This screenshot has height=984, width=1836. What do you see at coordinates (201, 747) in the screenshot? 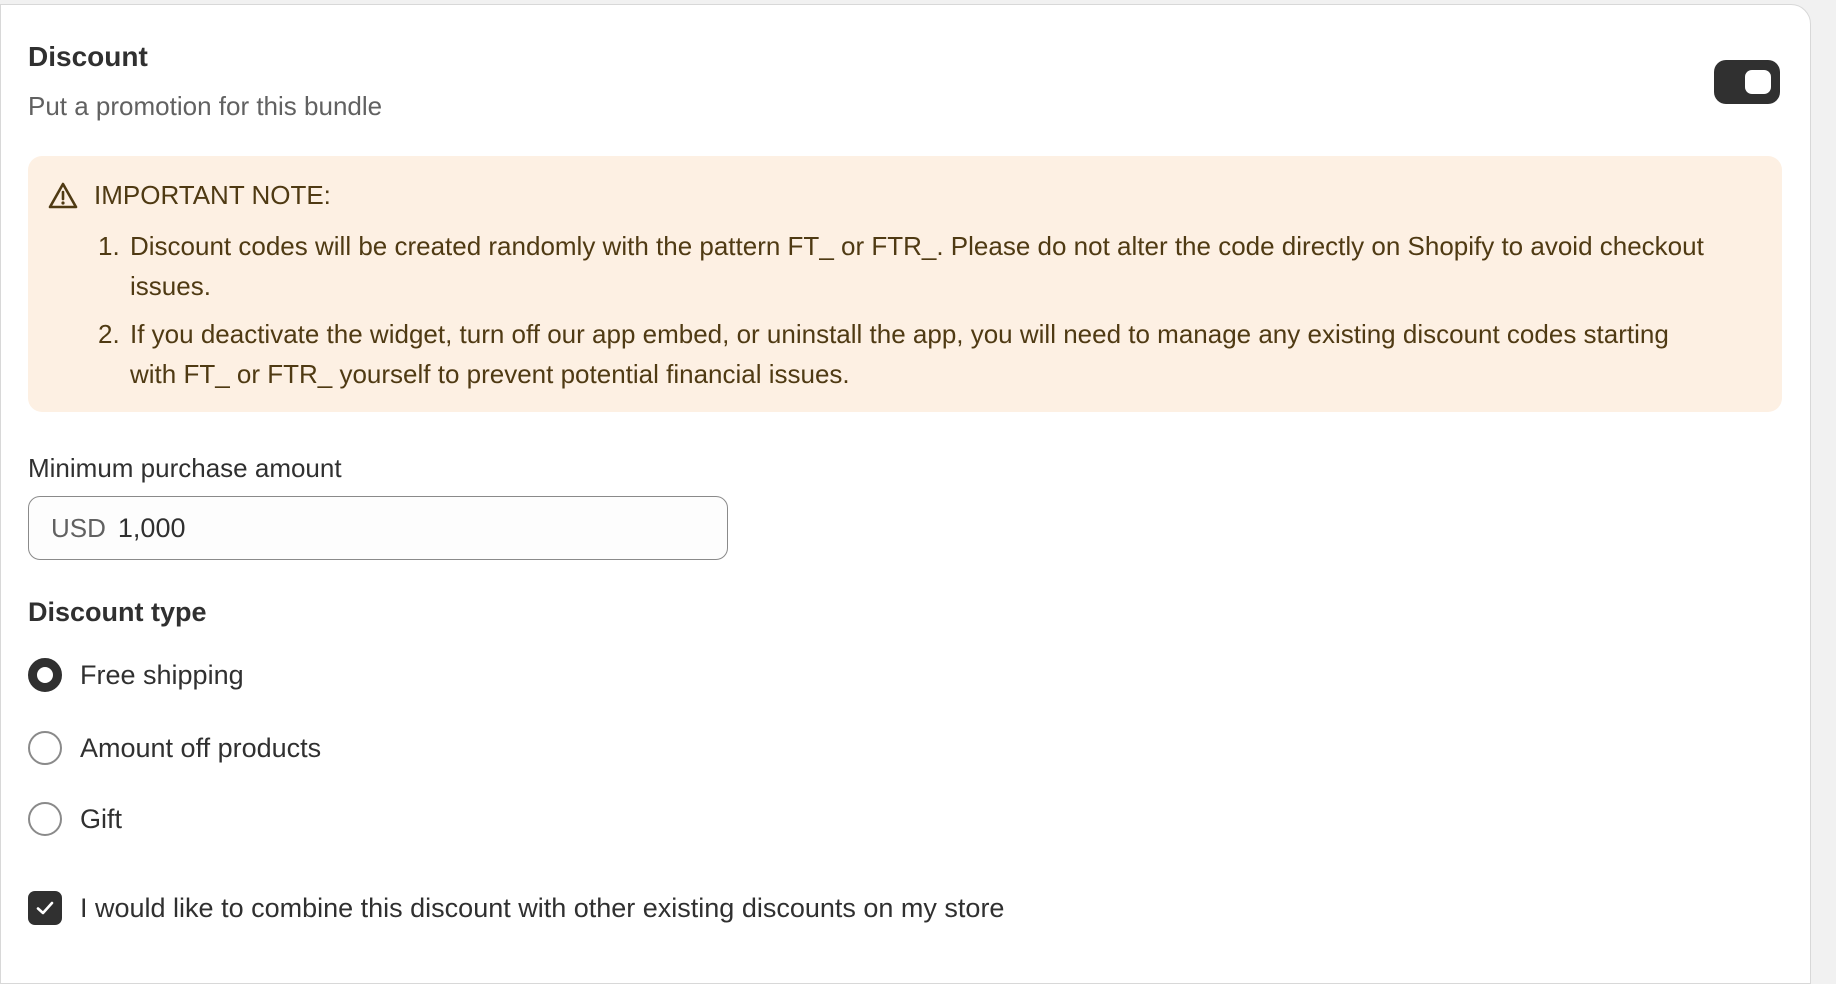
I see `radio-label: Amount off products` at bounding box center [201, 747].